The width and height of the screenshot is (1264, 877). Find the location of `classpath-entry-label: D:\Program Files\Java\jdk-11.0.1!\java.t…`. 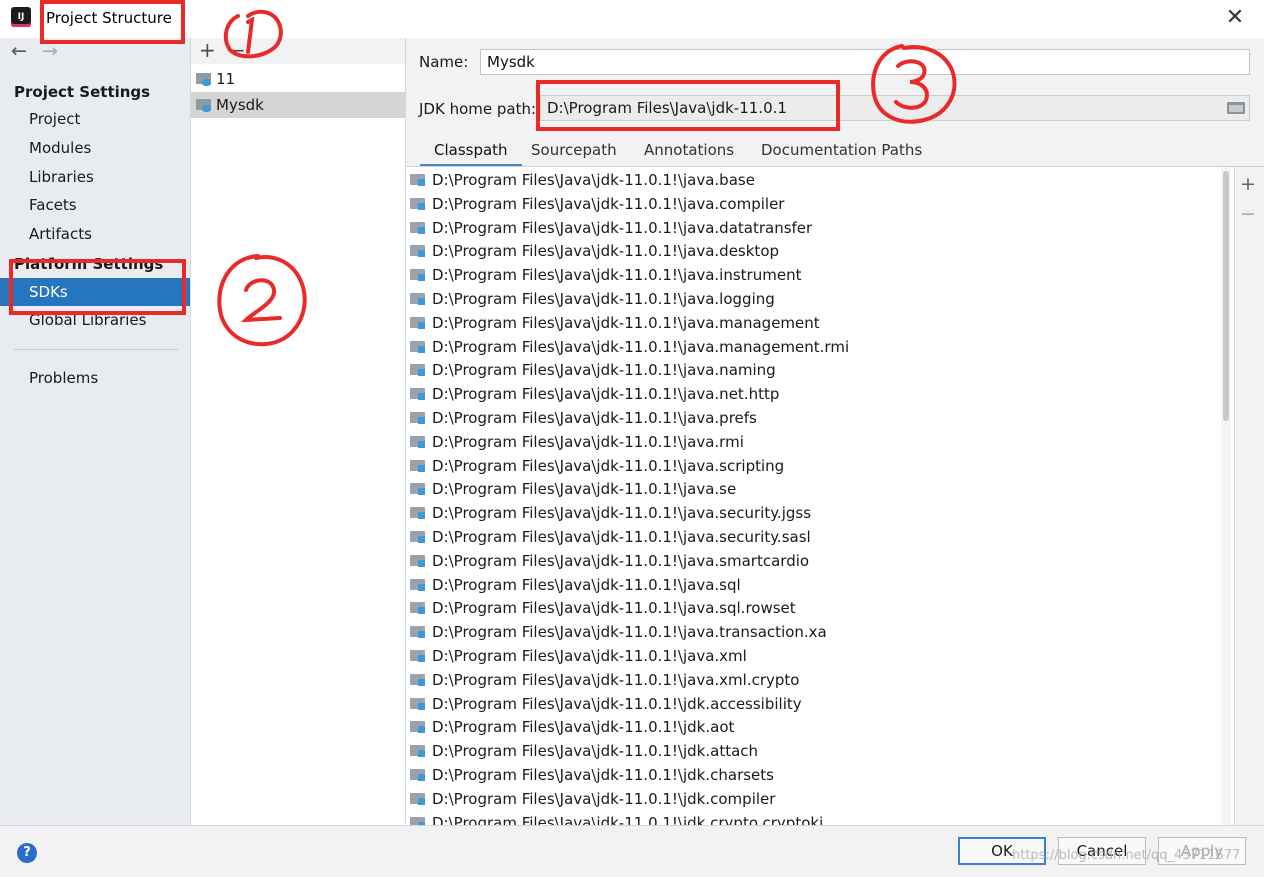

classpath-entry-label: D:\Program Files\Java\jdk-11.0.1!\java.t… is located at coordinates (629, 632).